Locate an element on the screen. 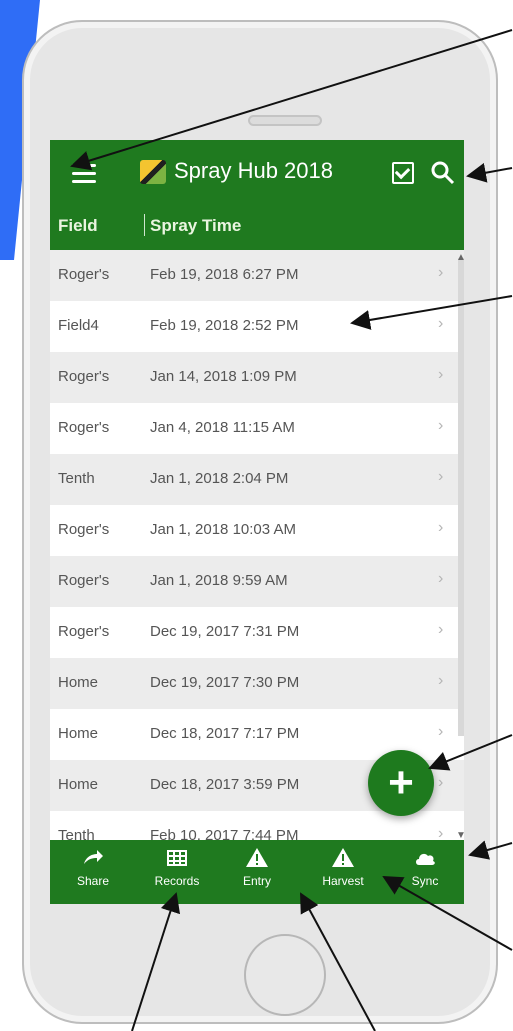 The height and width of the screenshot is (1031, 513). nav-share: Share is located at coordinates (93, 874).